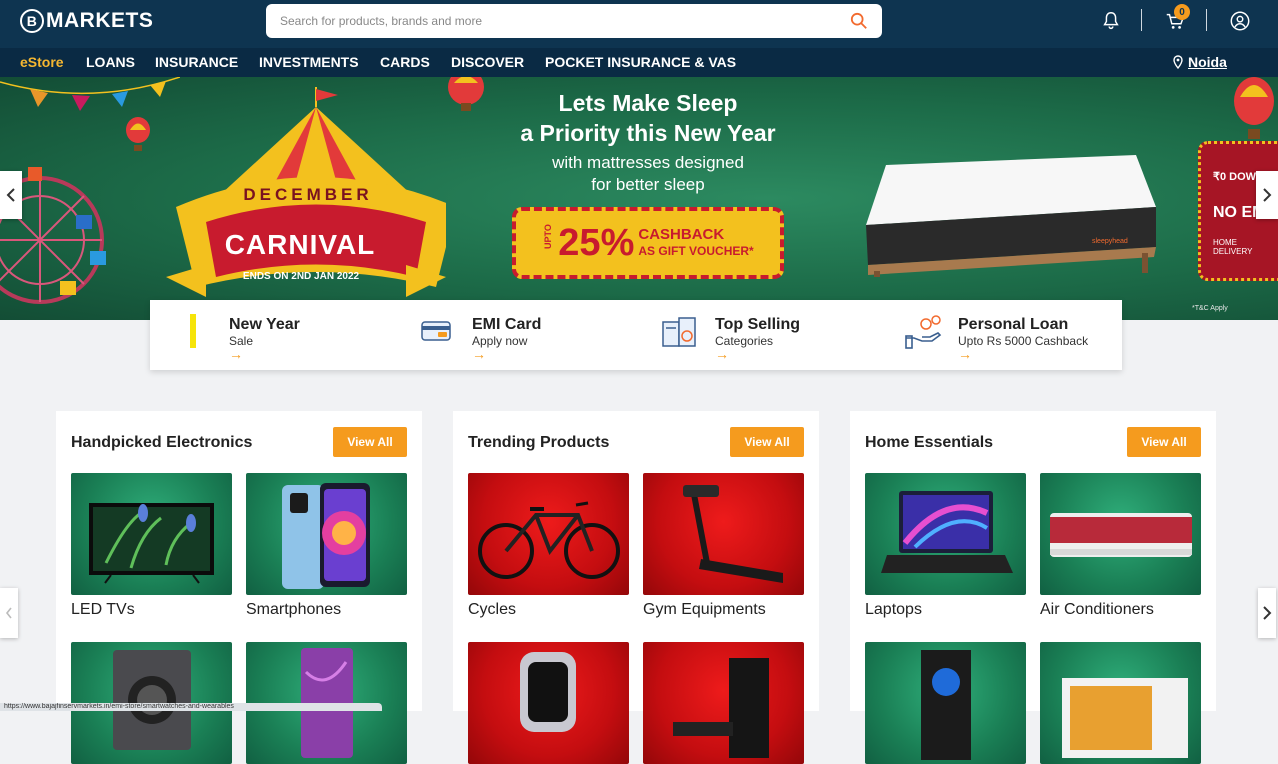 Image resolution: width=1278 pixels, height=764 pixels. Describe the element at coordinates (758, 324) in the screenshot. I see `quick-link-title: Top Selling` at that location.